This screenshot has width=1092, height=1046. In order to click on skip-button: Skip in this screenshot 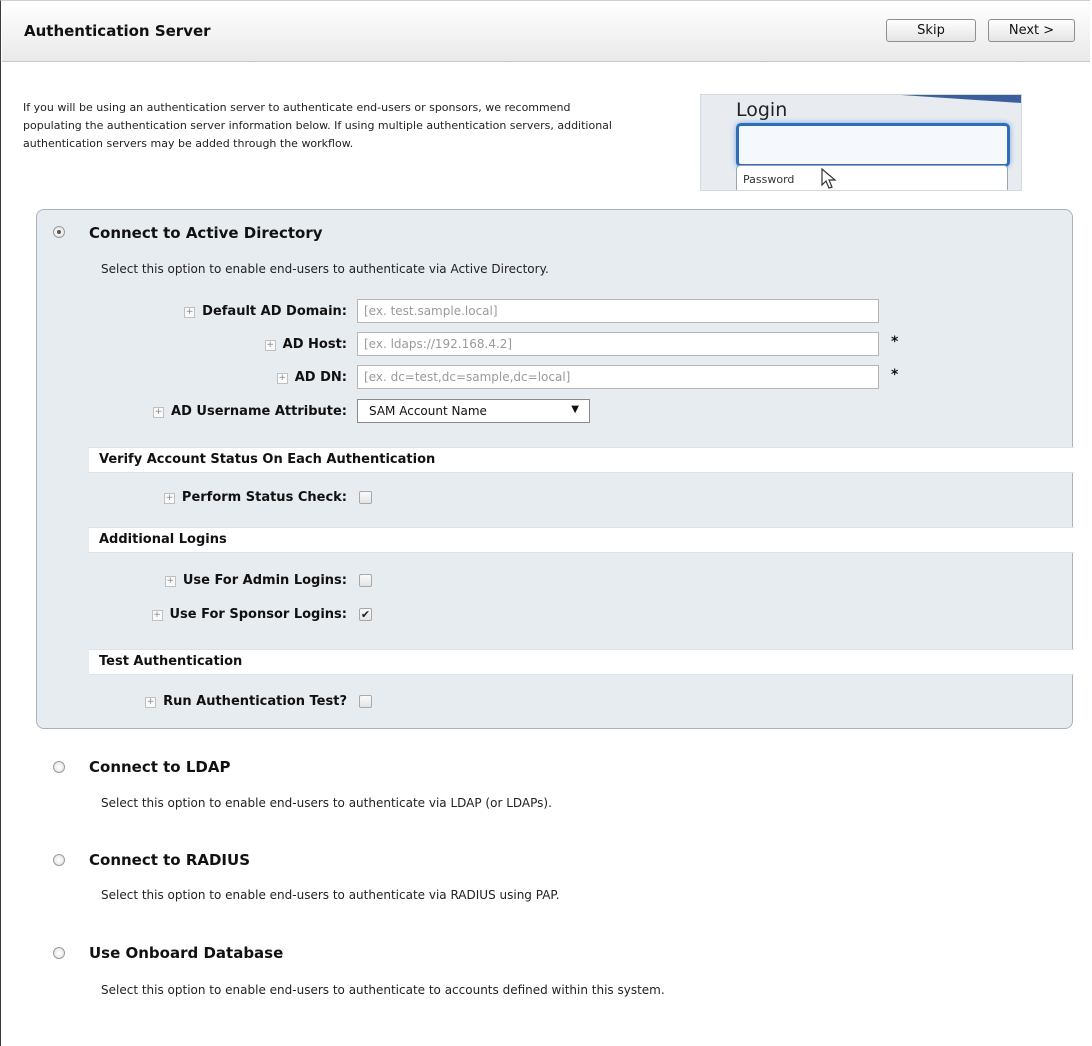, I will do `click(931, 30)`.